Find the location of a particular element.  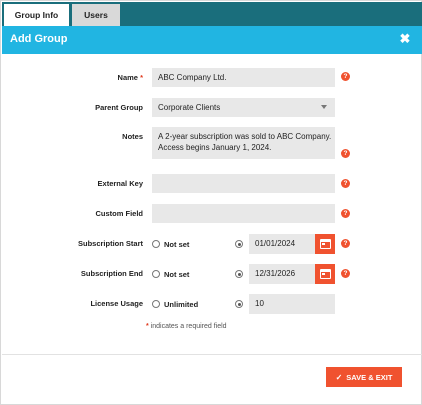

subscription-start-not-set-label: Not set is located at coordinates (177, 244).